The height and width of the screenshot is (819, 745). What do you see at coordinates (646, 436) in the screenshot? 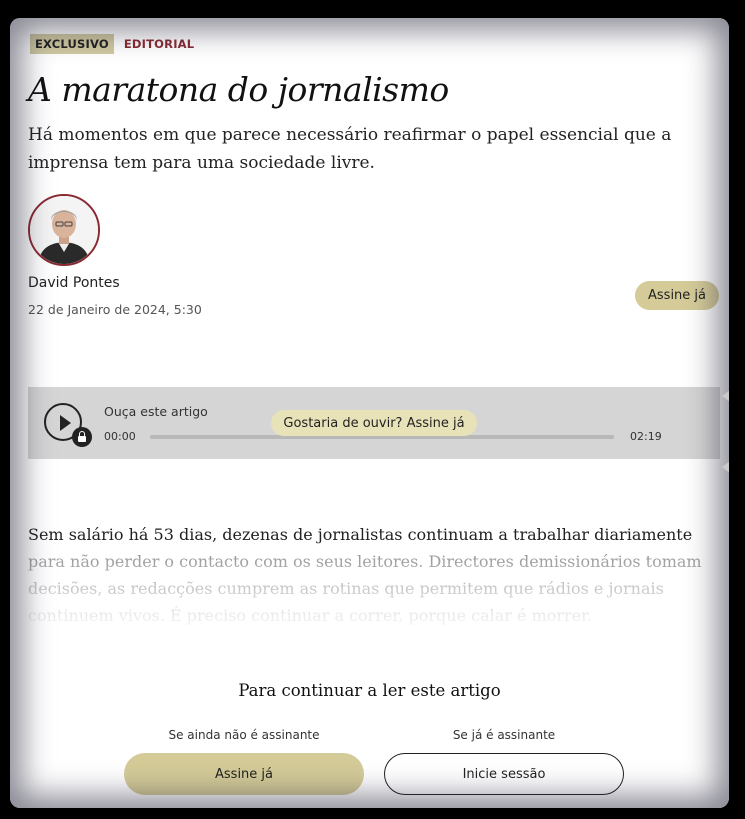
I see `audio-total-time: 02:19` at bounding box center [646, 436].